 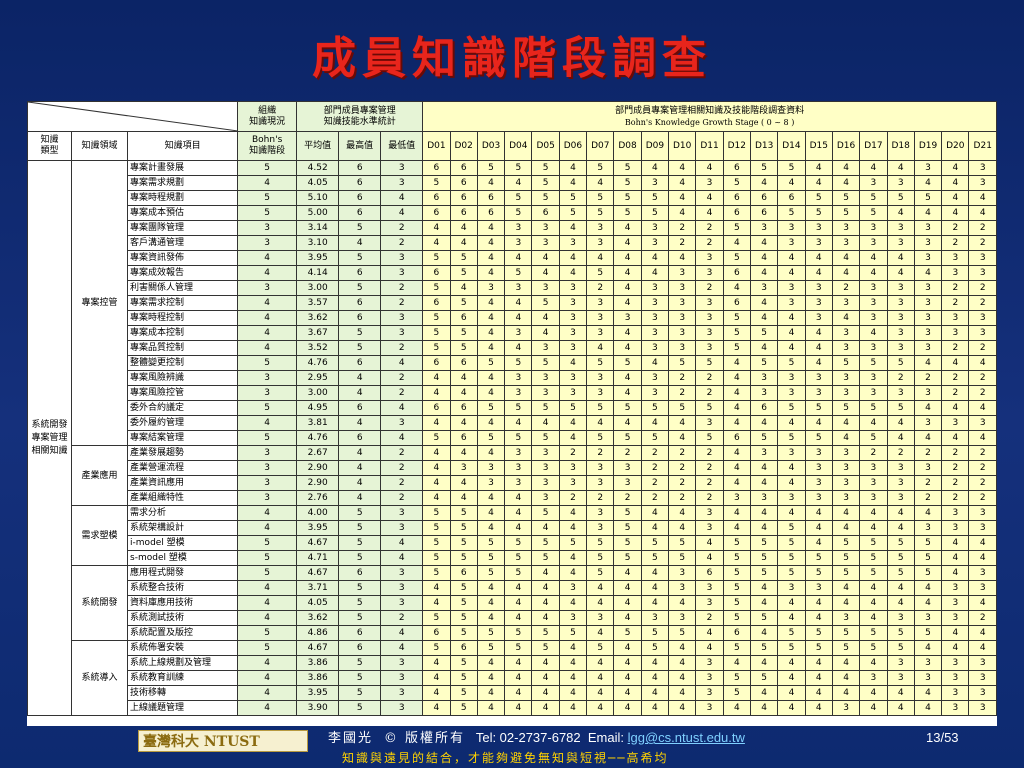 I want to click on max-cell: 5, so click(x=360, y=558).